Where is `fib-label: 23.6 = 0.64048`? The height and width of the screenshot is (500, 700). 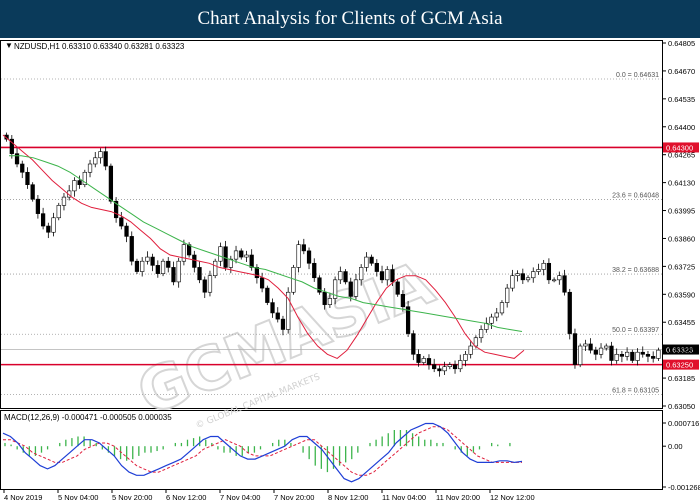
fib-label: 23.6 = 0.64048 is located at coordinates (635, 196).